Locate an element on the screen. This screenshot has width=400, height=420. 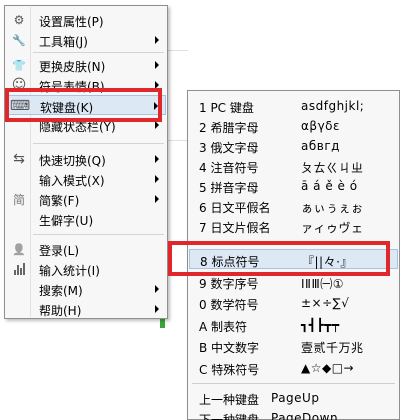
submenu-item-punctuation: 8 标点符号 『||々·』 is located at coordinates (293, 259).